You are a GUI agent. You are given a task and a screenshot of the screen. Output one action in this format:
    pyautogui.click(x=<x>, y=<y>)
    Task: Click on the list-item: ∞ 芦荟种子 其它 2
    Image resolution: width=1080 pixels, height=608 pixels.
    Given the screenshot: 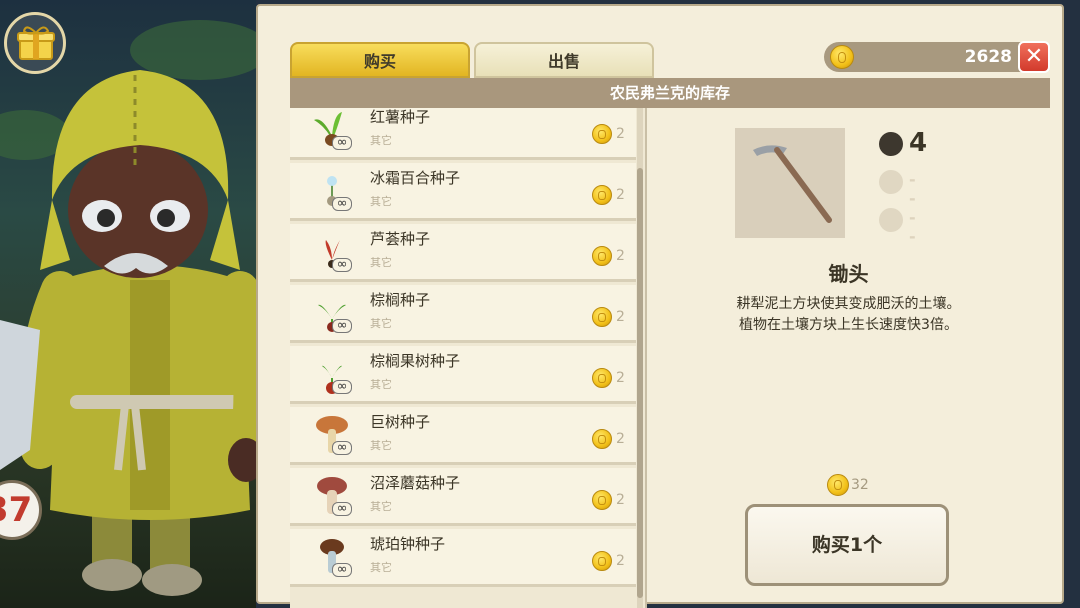 What is the action you would take?
    pyautogui.click(x=463, y=253)
    